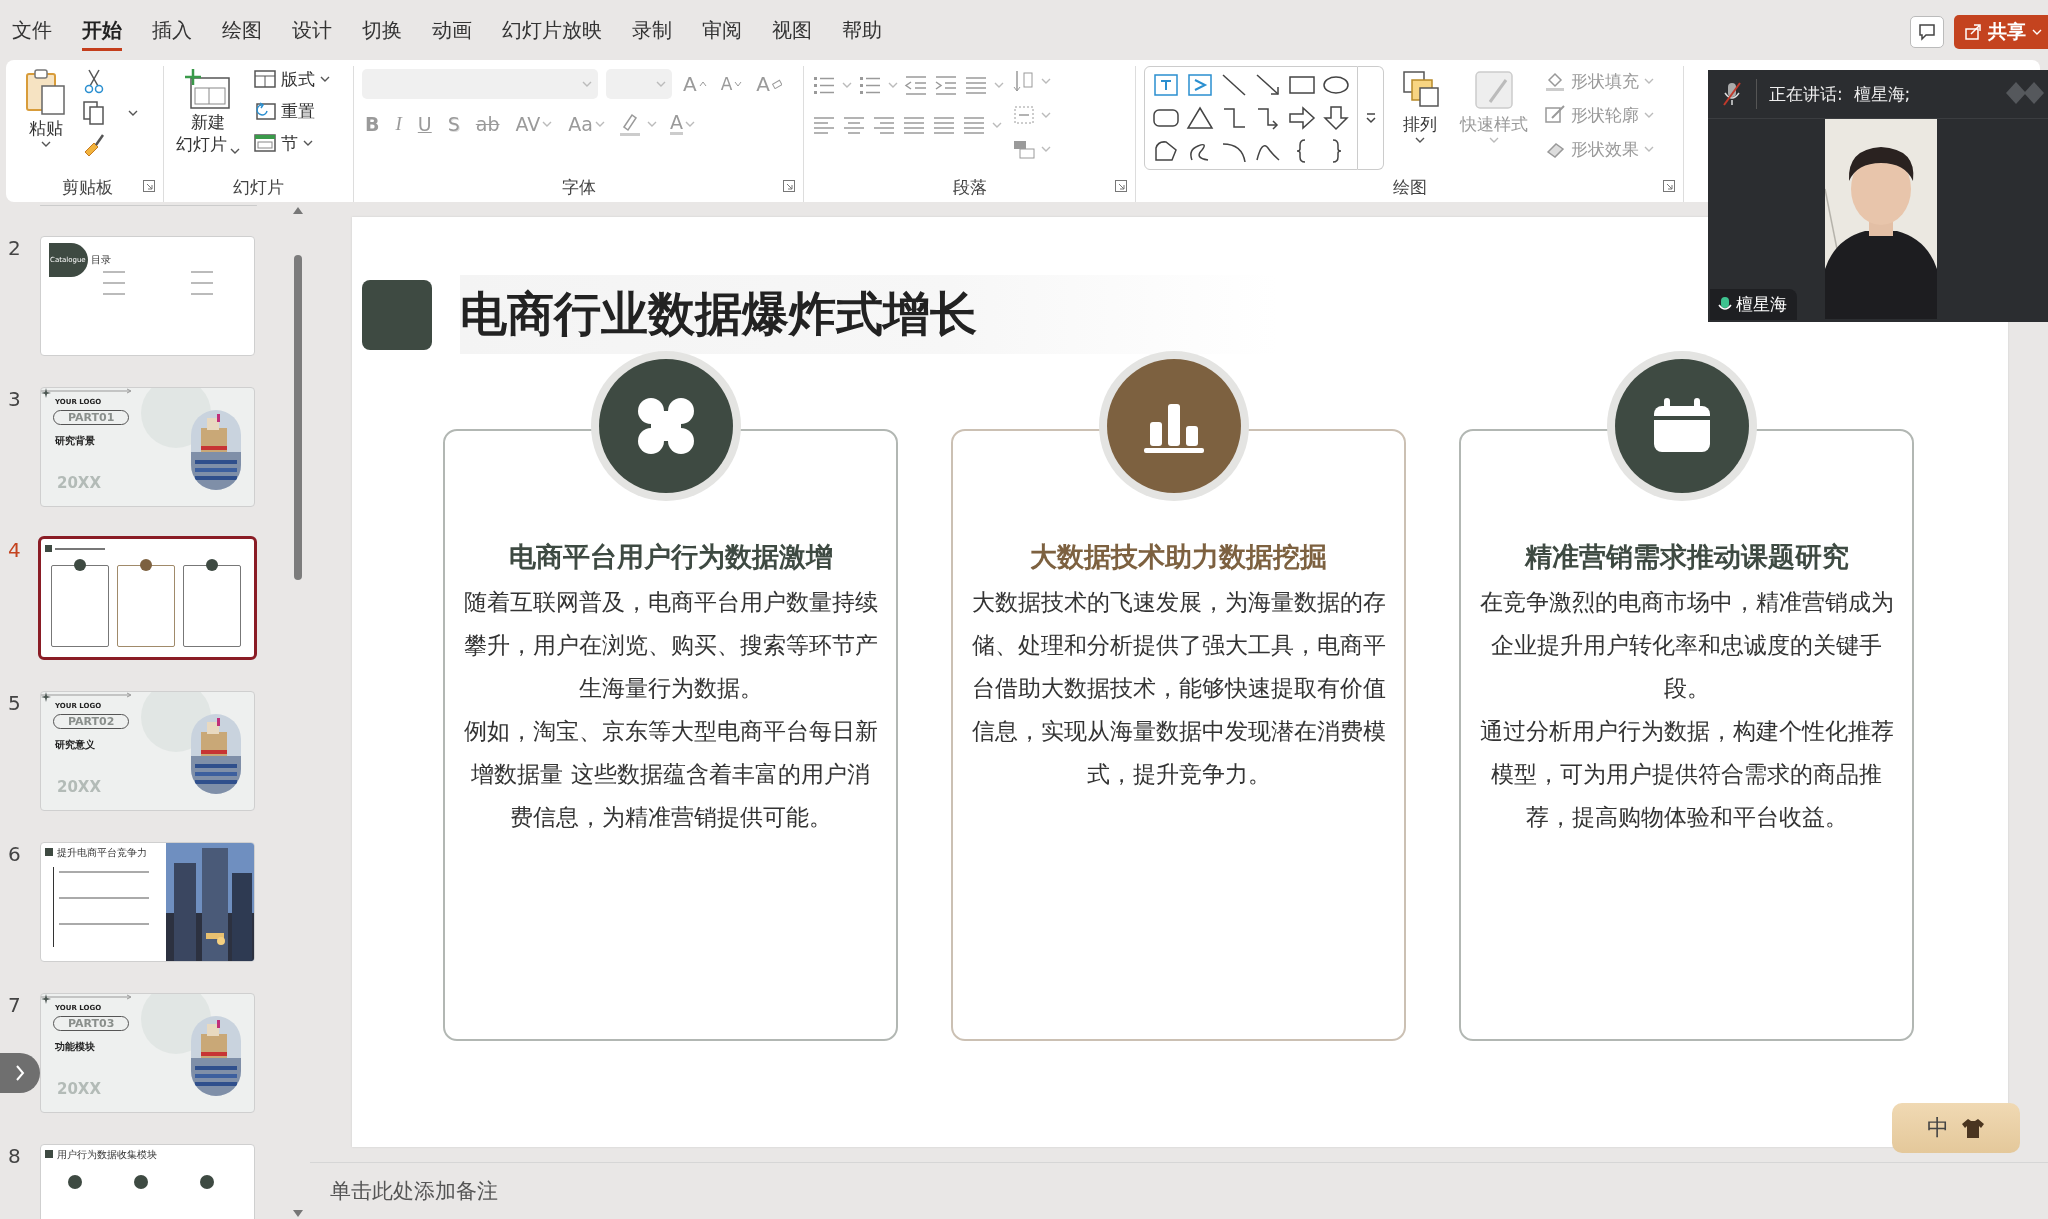  I want to click on chevron-right-icon, so click(20, 1073).